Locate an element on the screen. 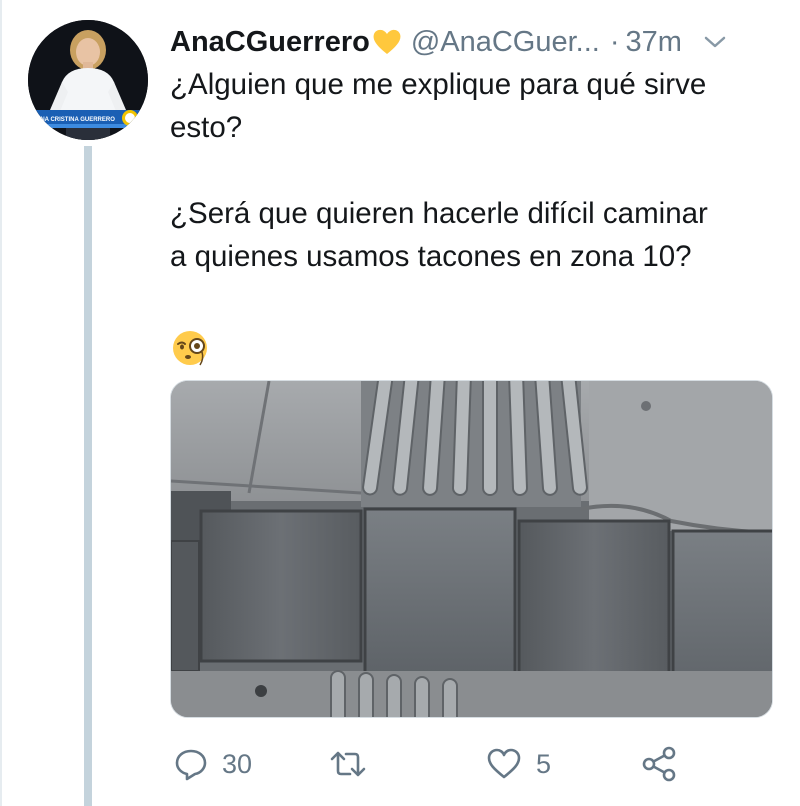 This screenshot has height=806, width=800. reply-count: 30 is located at coordinates (237, 763).